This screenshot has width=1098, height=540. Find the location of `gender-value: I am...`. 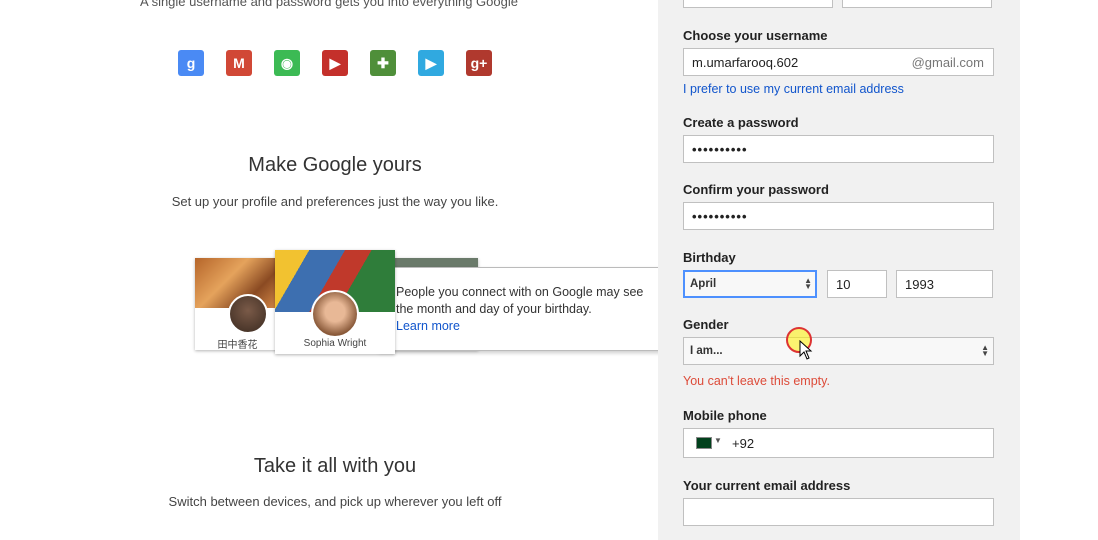

gender-value: I am... is located at coordinates (706, 351).